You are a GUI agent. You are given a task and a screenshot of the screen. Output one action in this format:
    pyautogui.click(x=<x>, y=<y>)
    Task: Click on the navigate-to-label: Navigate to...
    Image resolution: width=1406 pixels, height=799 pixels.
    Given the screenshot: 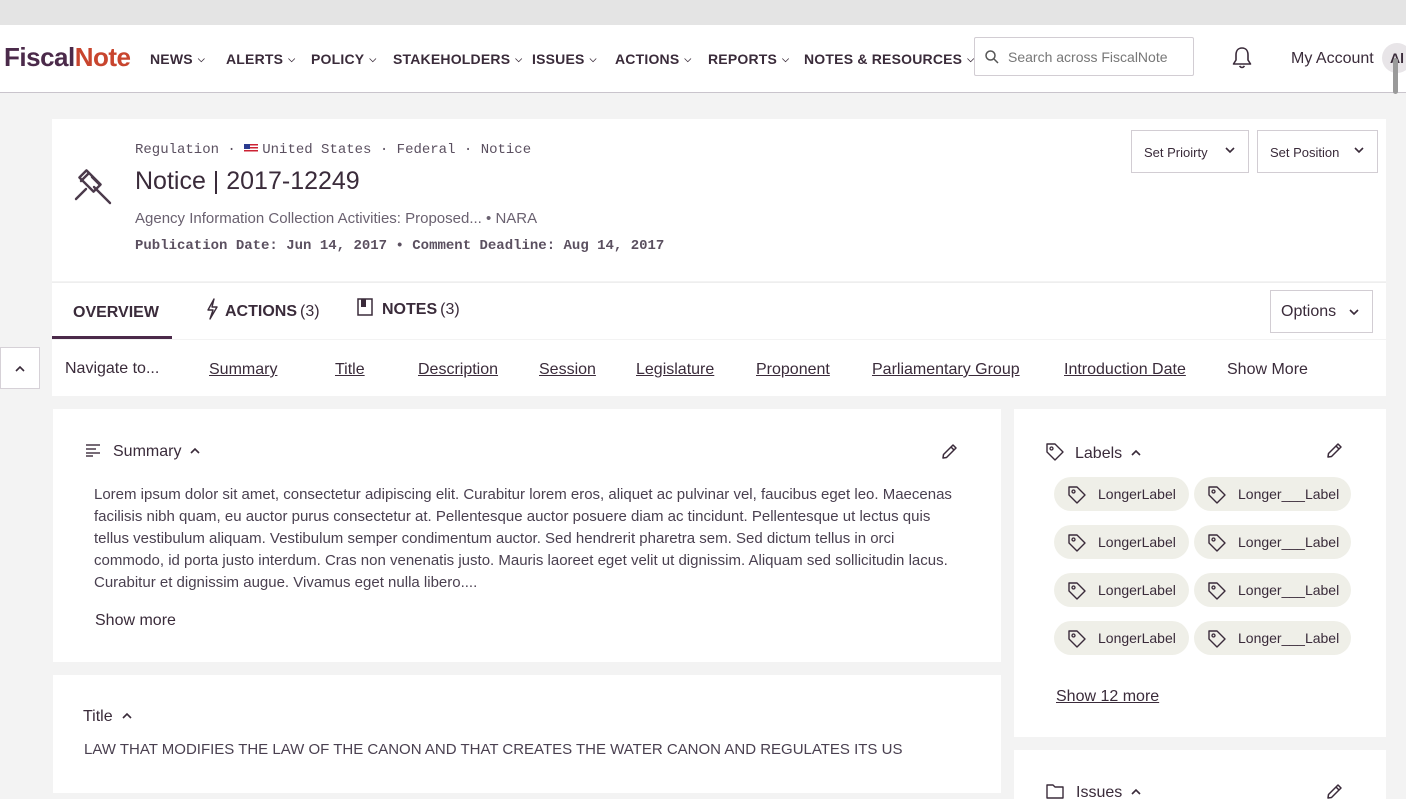 What is the action you would take?
    pyautogui.click(x=112, y=368)
    